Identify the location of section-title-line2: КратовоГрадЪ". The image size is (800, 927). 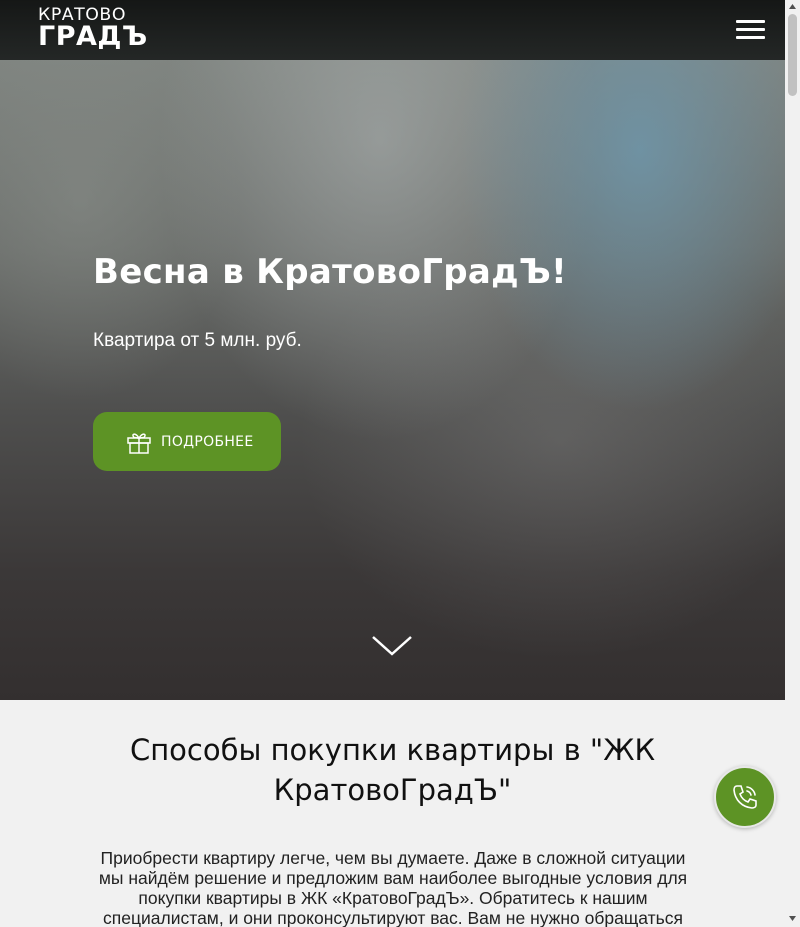
(392, 790).